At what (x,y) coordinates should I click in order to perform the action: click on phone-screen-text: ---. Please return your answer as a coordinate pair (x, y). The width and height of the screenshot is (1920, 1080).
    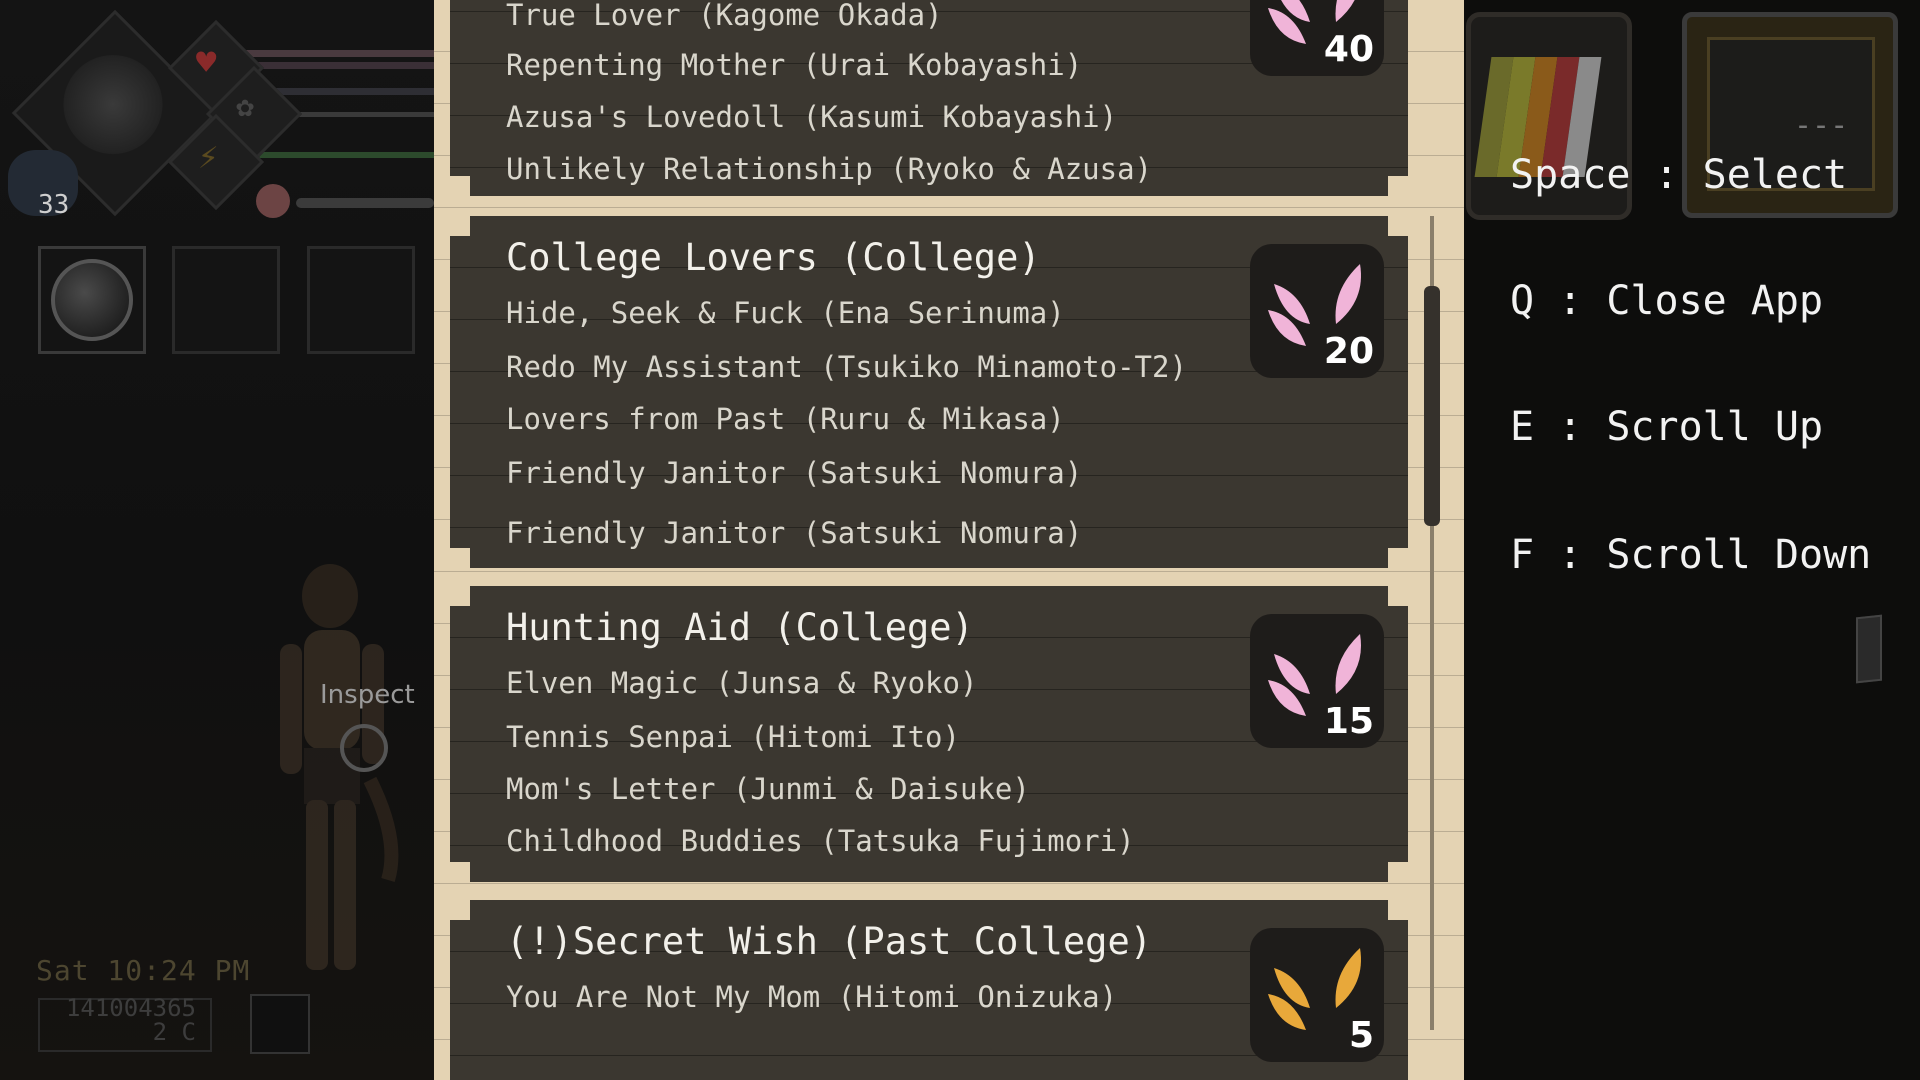
    Looking at the image, I should click on (1821, 125).